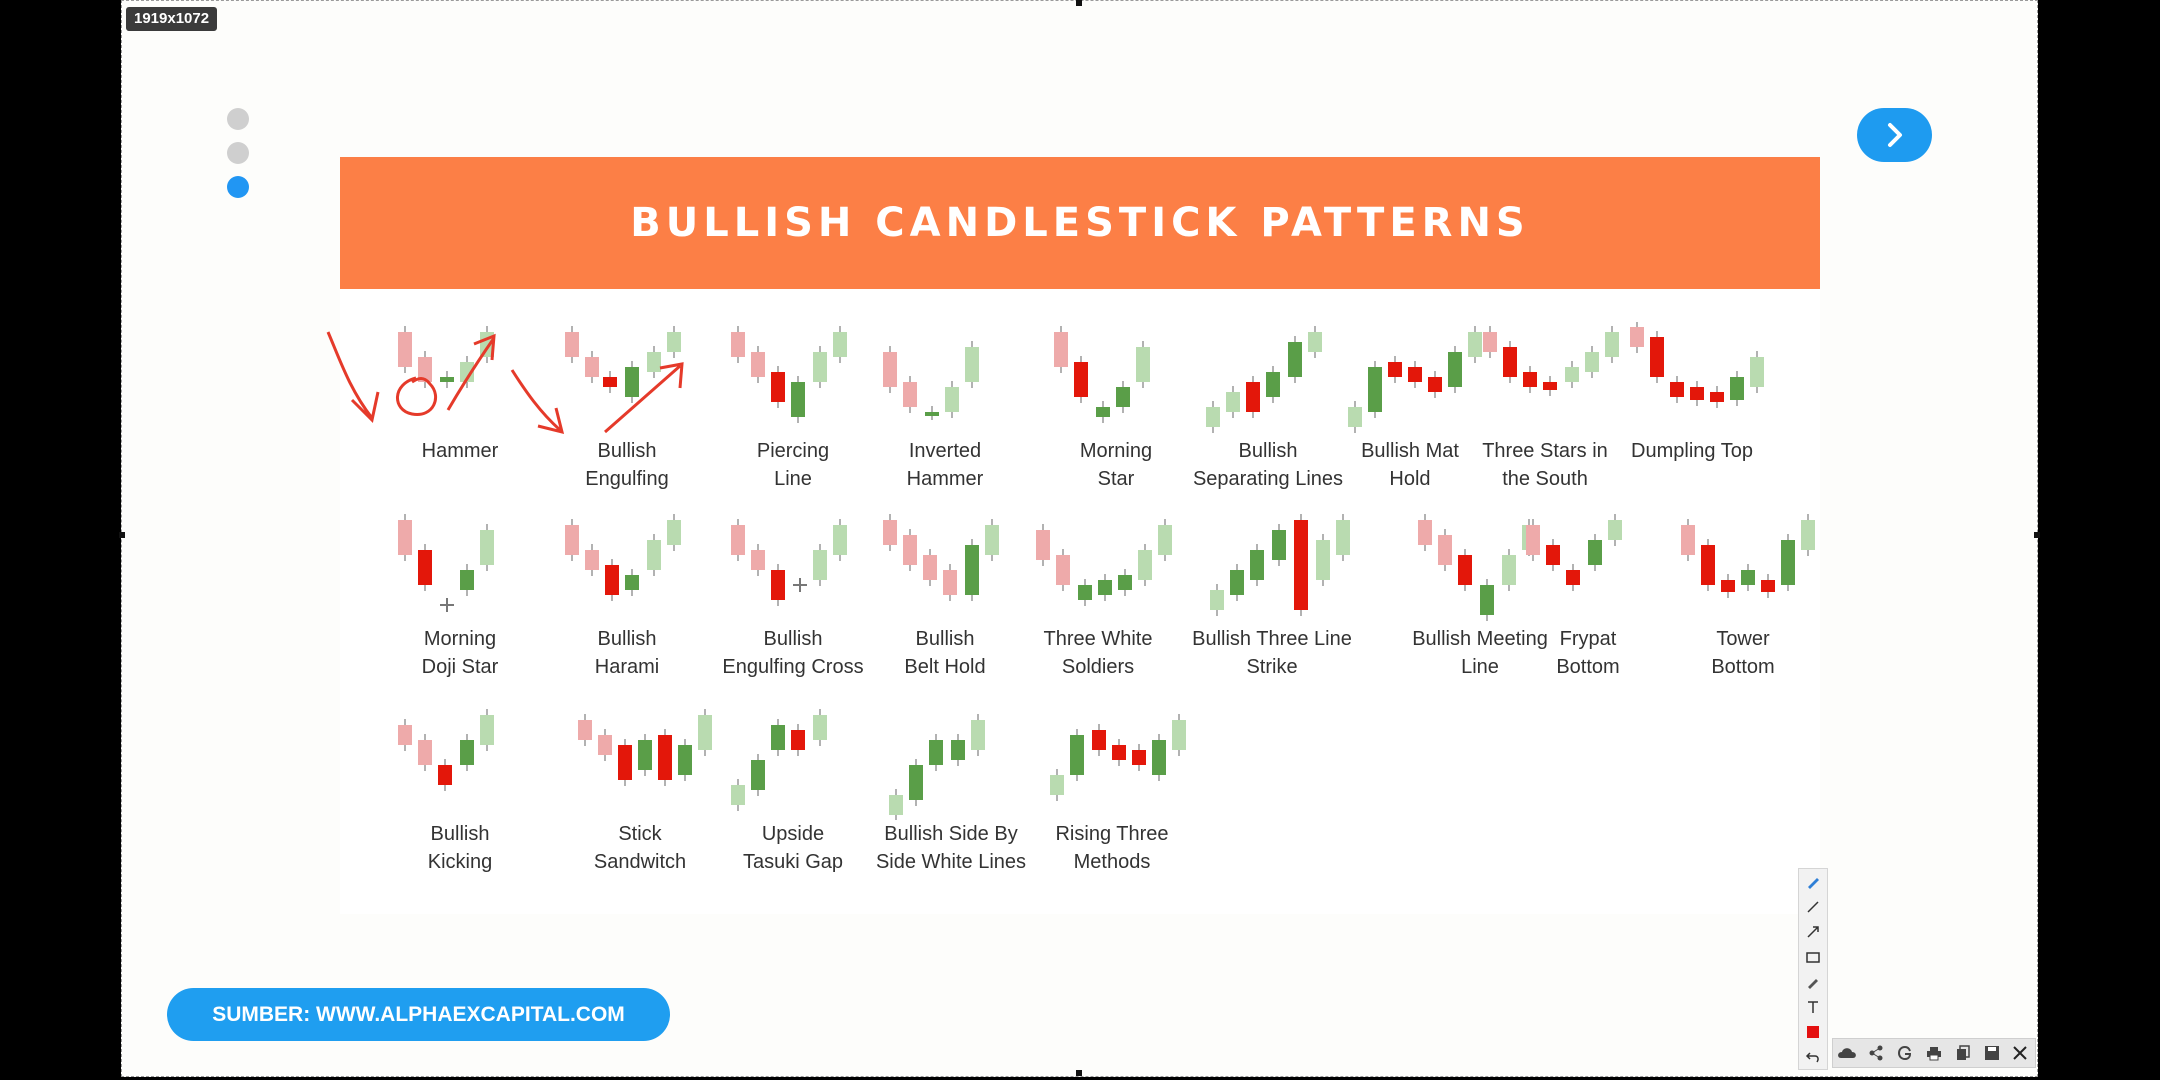  Describe the element at coordinates (1813, 956) in the screenshot. I see `rectangle-icon` at that location.